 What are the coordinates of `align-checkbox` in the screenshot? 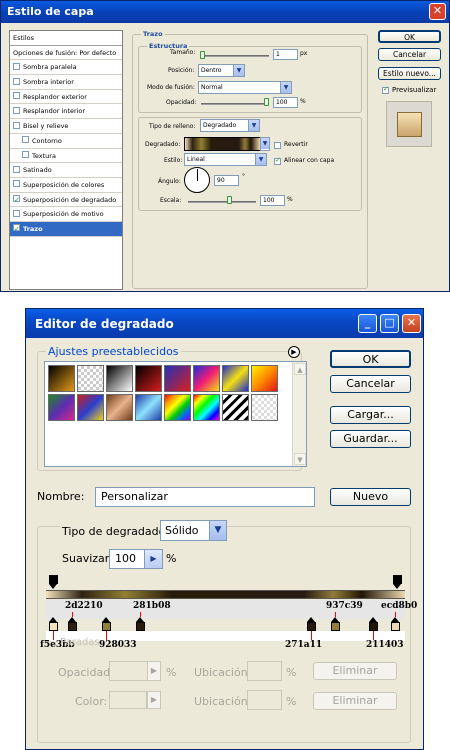 It's located at (277, 160).